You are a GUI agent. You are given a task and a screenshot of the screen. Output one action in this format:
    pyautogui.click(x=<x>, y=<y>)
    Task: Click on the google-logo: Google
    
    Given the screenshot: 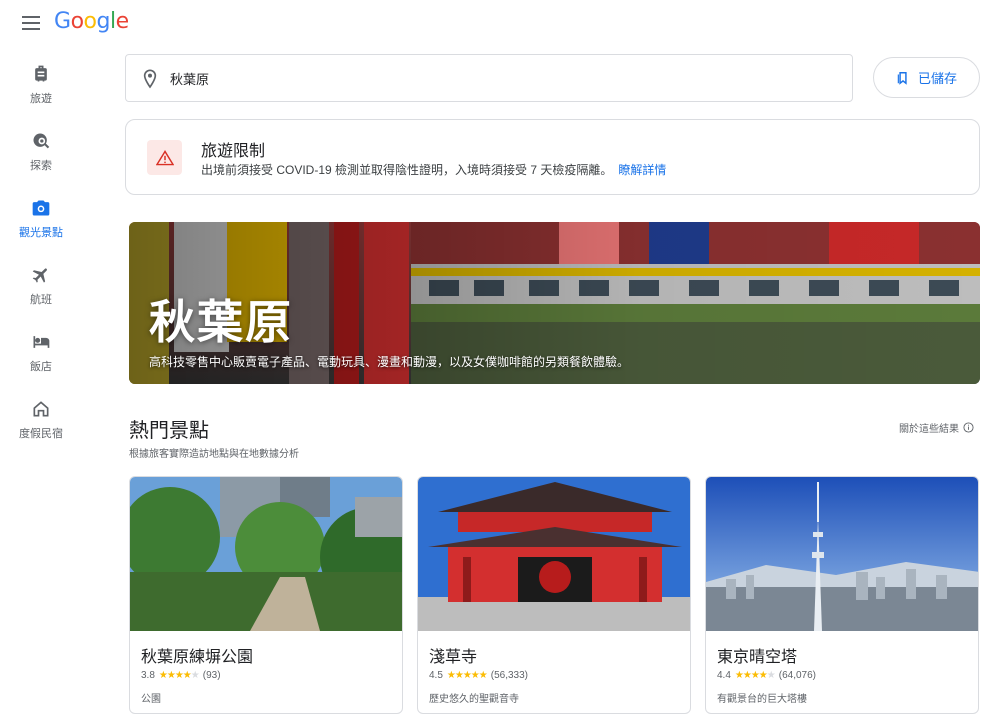 What is the action you would take?
    pyautogui.click(x=91, y=21)
    